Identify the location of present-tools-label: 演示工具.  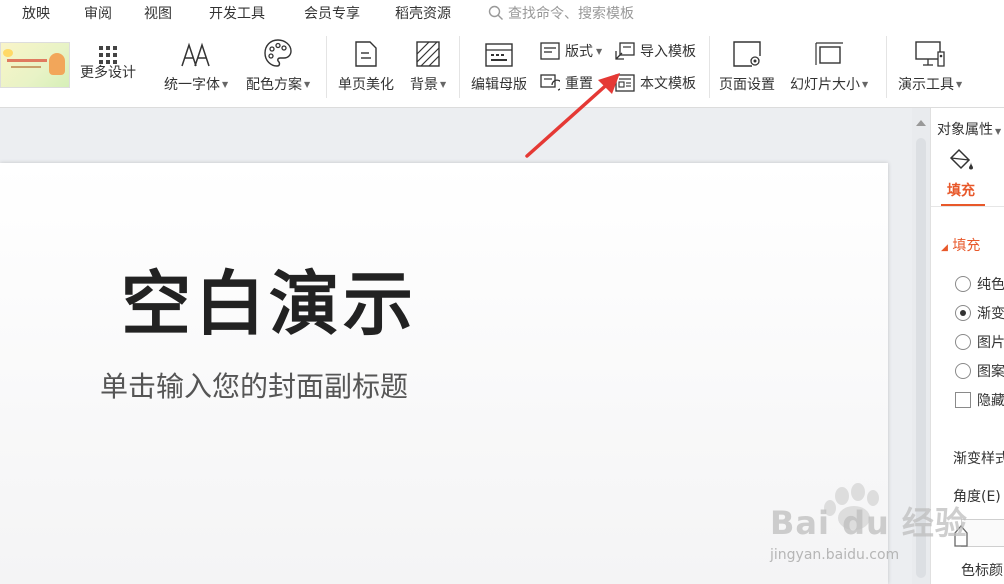
(926, 85).